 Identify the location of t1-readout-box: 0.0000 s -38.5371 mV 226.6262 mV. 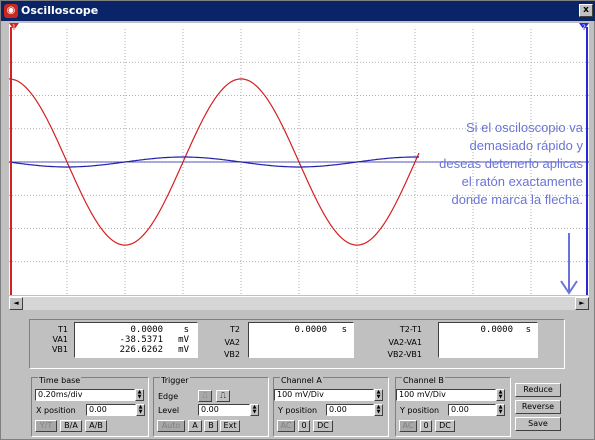
(136, 340).